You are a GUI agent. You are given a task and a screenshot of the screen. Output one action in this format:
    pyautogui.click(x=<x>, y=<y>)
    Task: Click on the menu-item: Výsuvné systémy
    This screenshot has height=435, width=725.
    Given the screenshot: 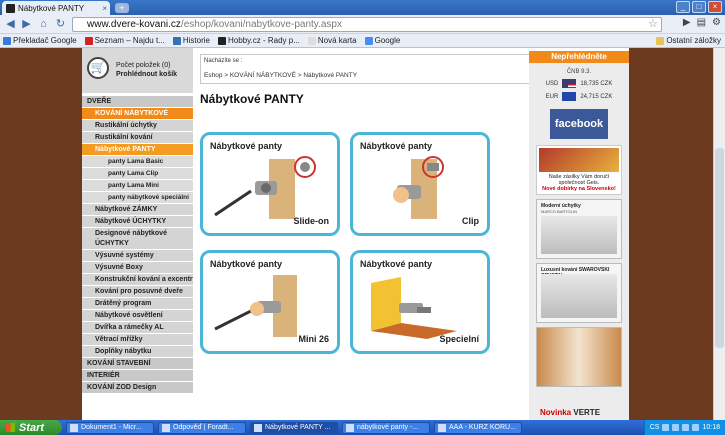 What is the action you would take?
    pyautogui.click(x=137, y=256)
    